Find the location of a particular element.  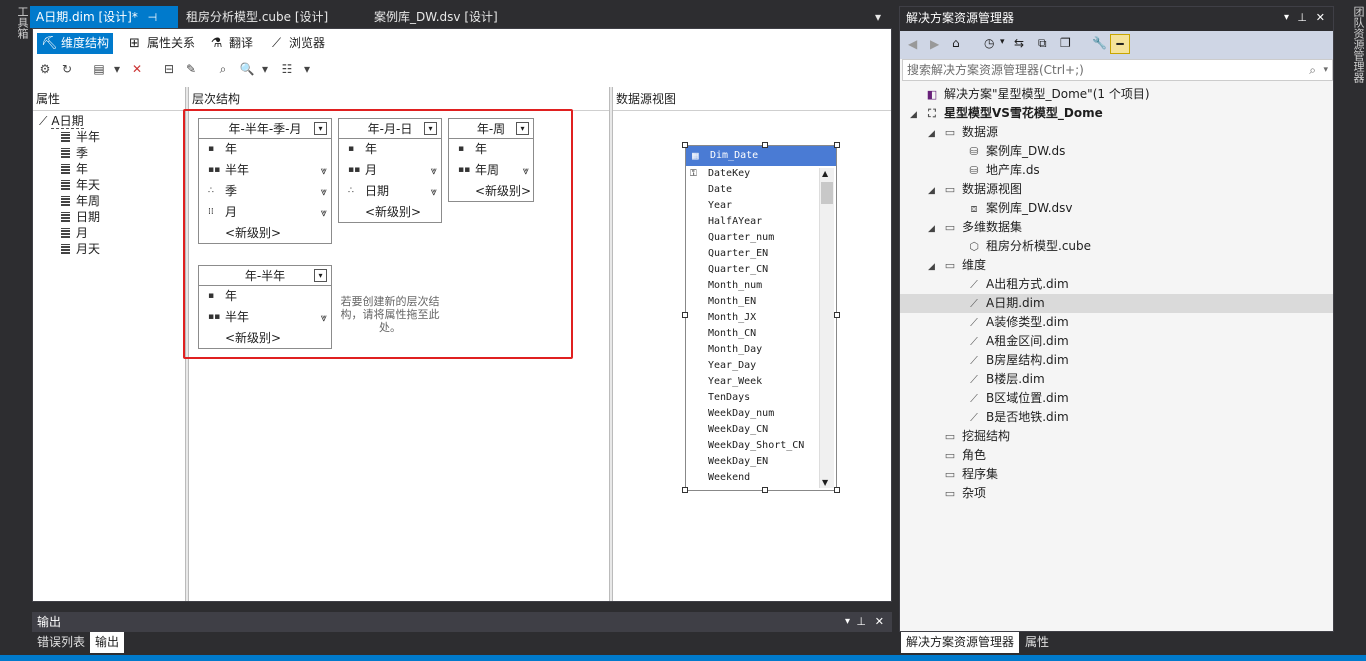

tree-item: ⟋ A装修类型.dim is located at coordinates (1142, 322).